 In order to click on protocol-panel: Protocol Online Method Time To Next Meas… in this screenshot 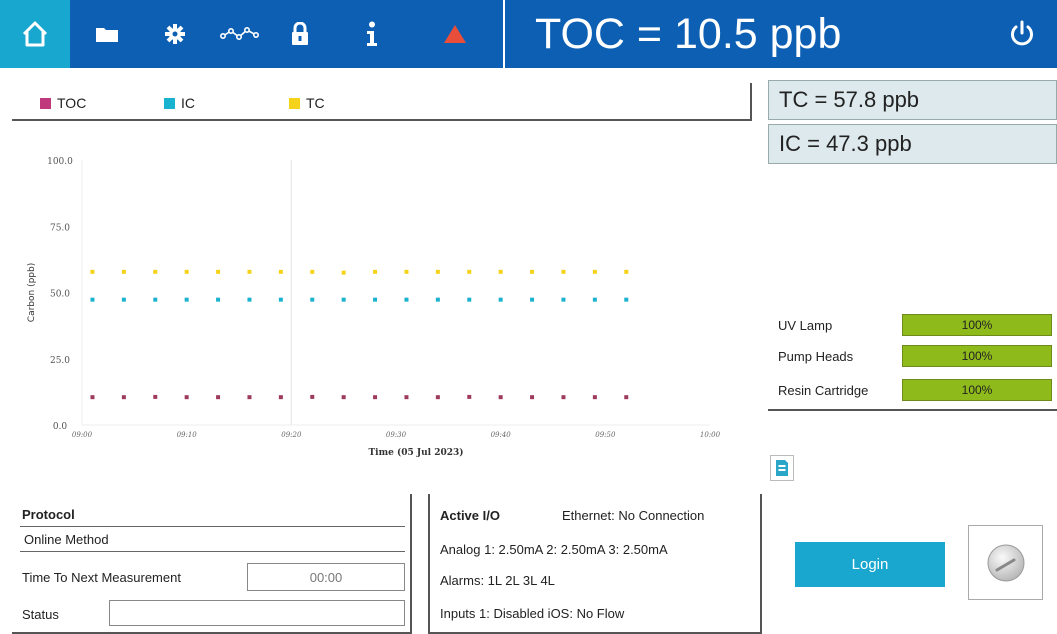, I will do `click(212, 564)`.